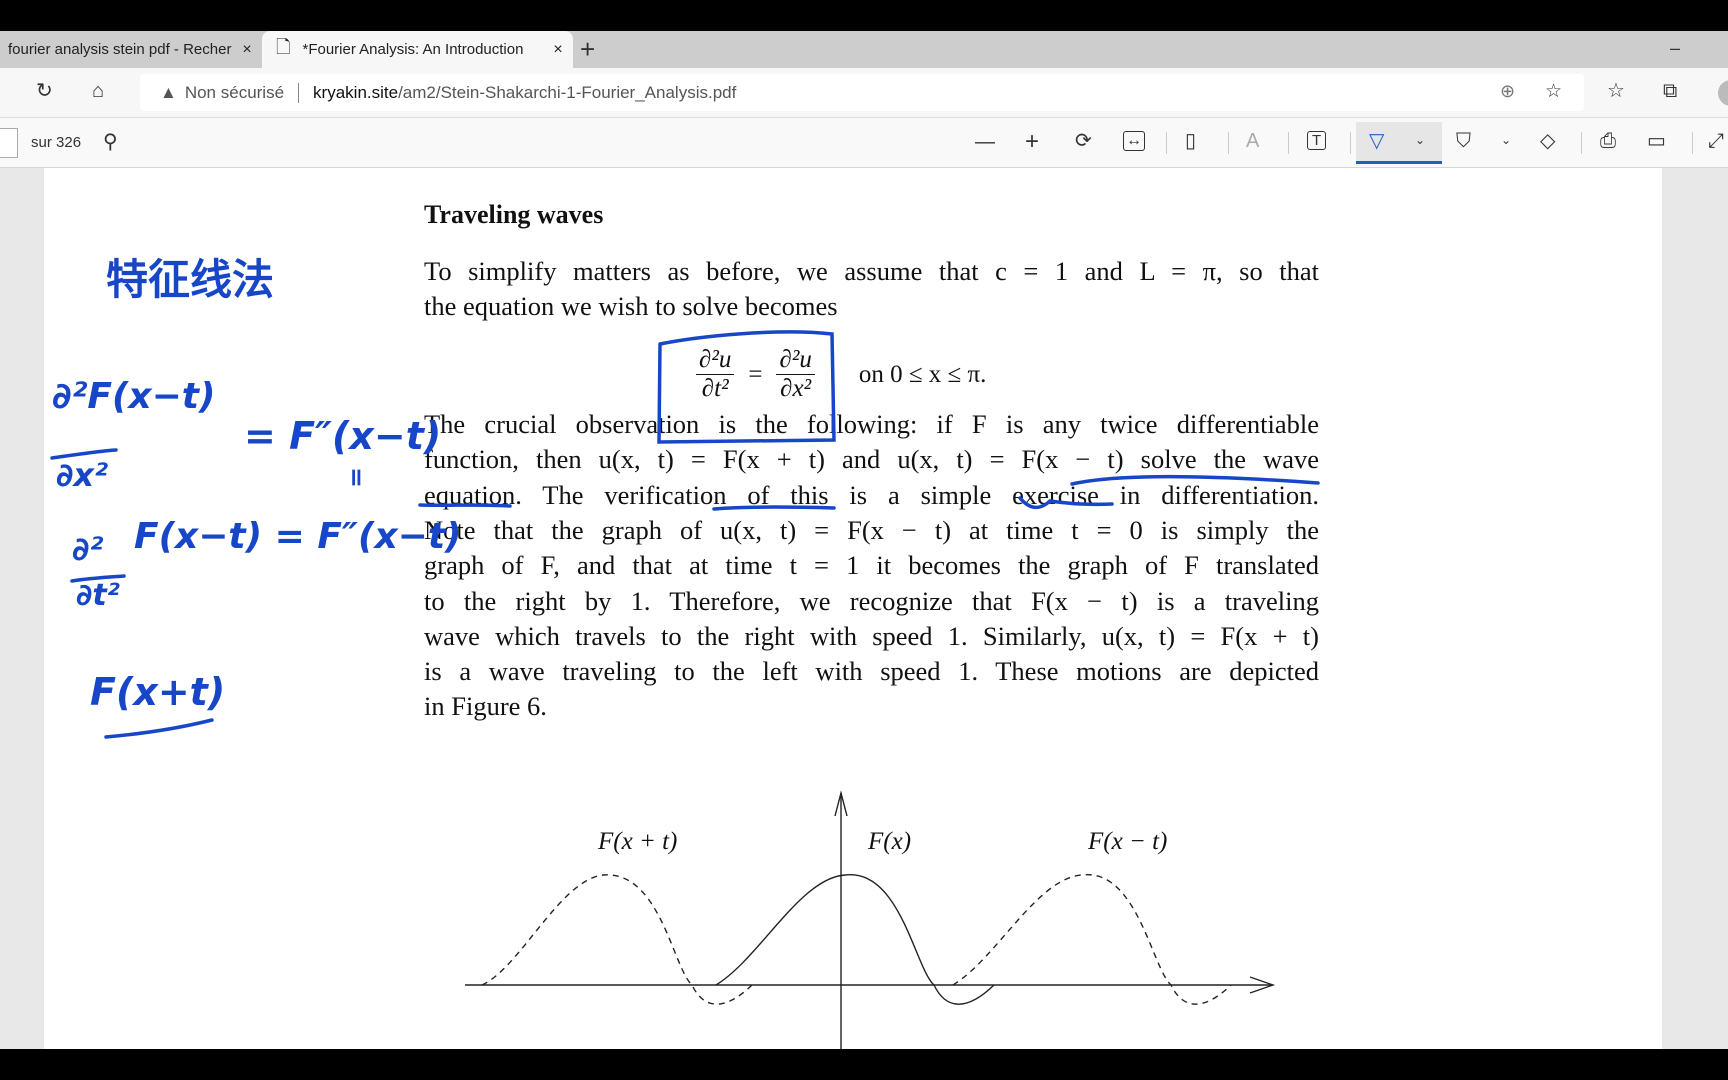  Describe the element at coordinates (1675, 49) in the screenshot. I see `minimize-button: –` at that location.